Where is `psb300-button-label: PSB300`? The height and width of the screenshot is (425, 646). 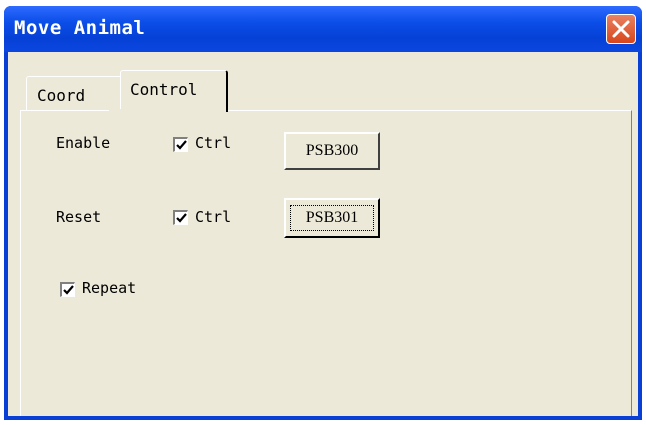
psb300-button-label: PSB300 is located at coordinates (332, 150).